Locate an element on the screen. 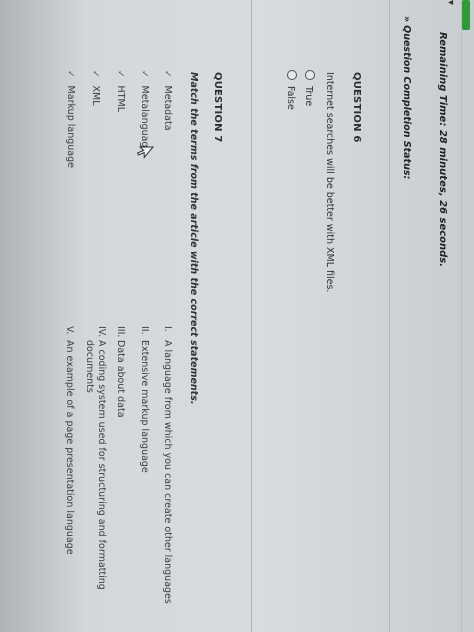  match-term-select: ✓ Markup language is located at coordinates (70, 119).